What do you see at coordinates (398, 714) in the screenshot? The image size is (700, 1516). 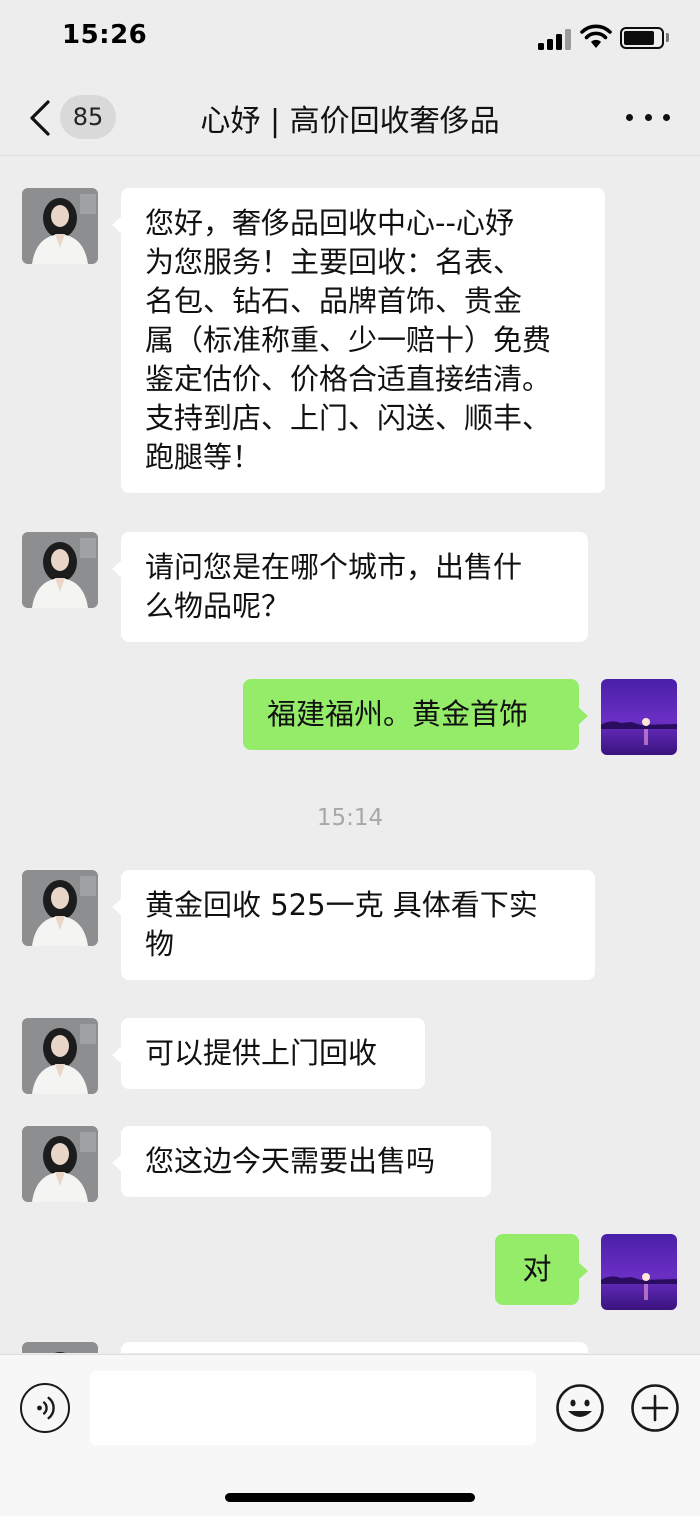 I see `message-line: 福建福州。黄金首饰` at bounding box center [398, 714].